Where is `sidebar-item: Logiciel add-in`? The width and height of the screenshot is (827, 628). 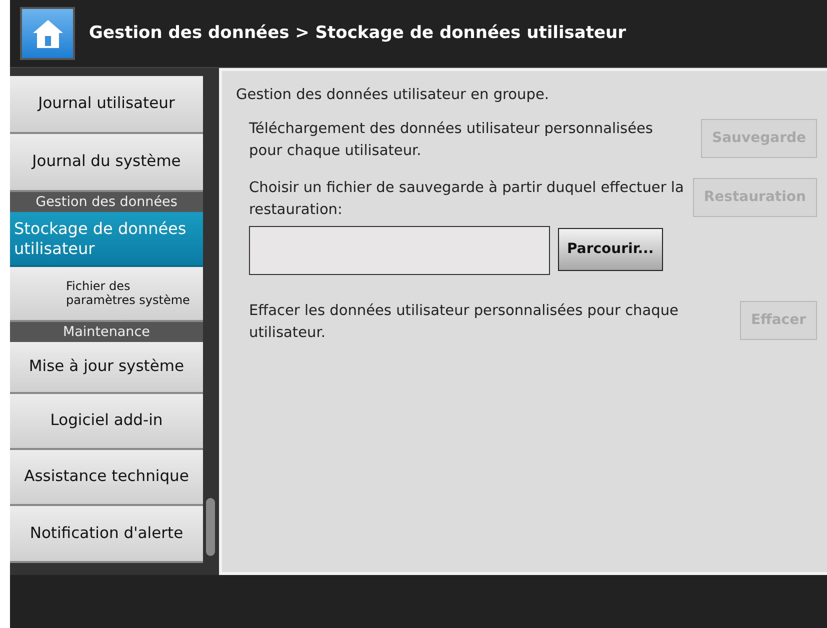 sidebar-item: Logiciel add-in is located at coordinates (106, 422).